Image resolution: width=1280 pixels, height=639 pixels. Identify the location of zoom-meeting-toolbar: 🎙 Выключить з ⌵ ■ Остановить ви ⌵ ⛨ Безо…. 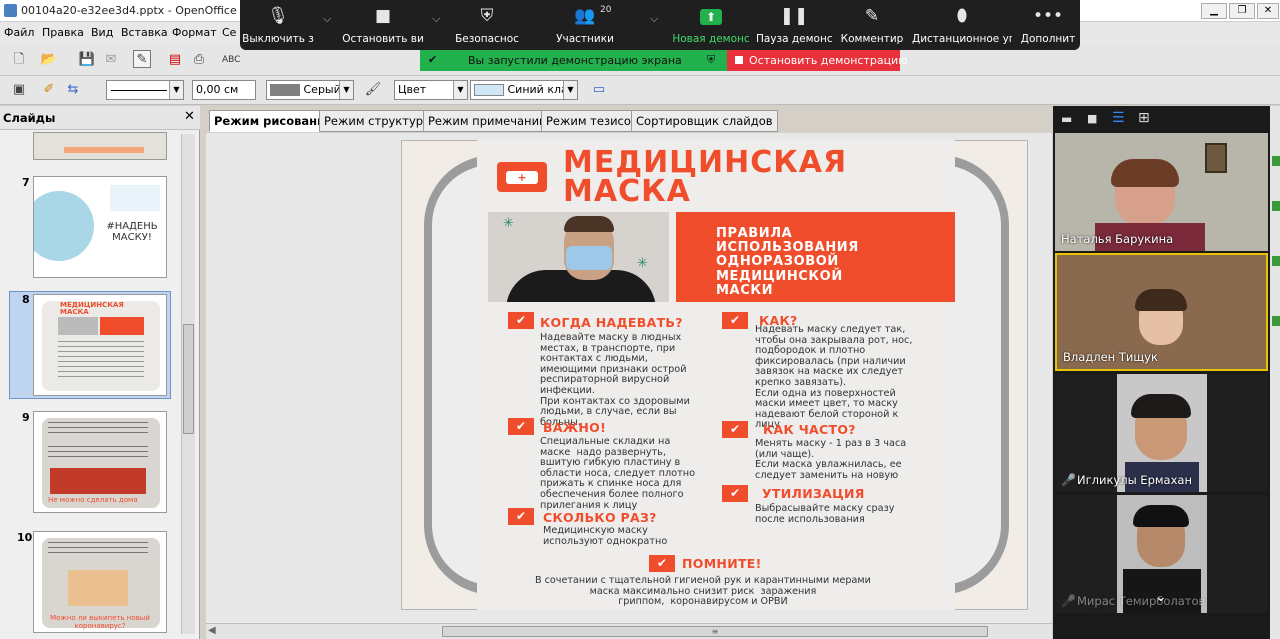
(660, 25).